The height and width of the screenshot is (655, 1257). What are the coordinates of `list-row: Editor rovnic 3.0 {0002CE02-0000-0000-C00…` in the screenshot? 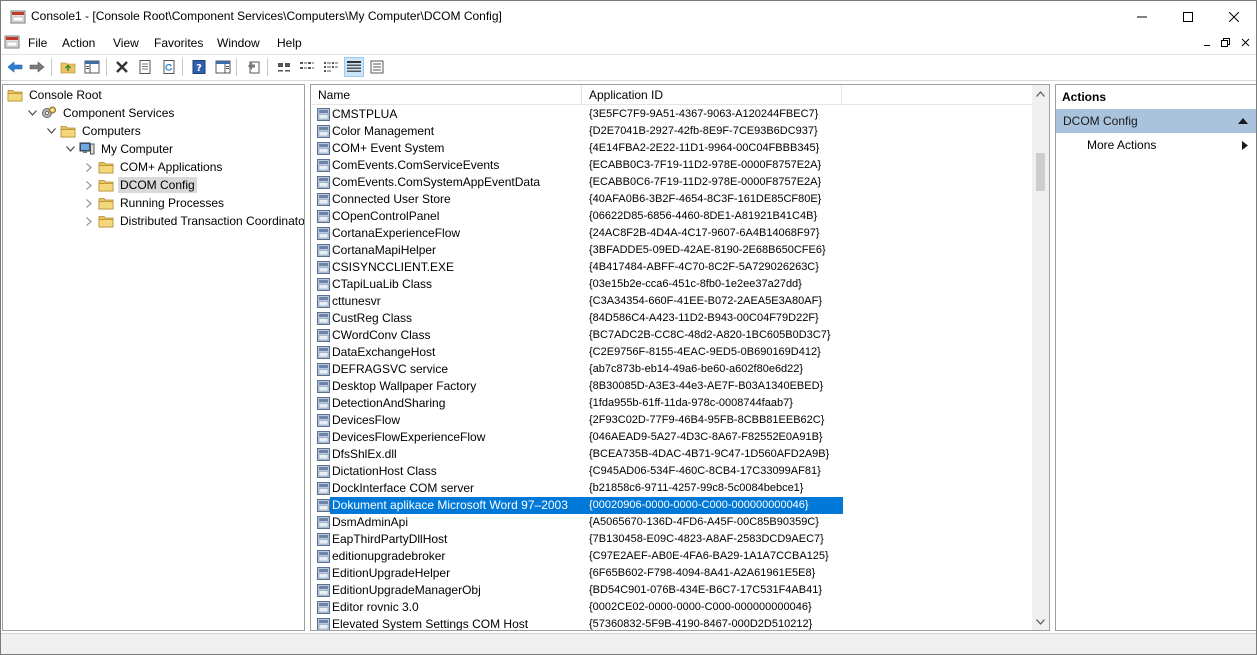 It's located at (673, 607).